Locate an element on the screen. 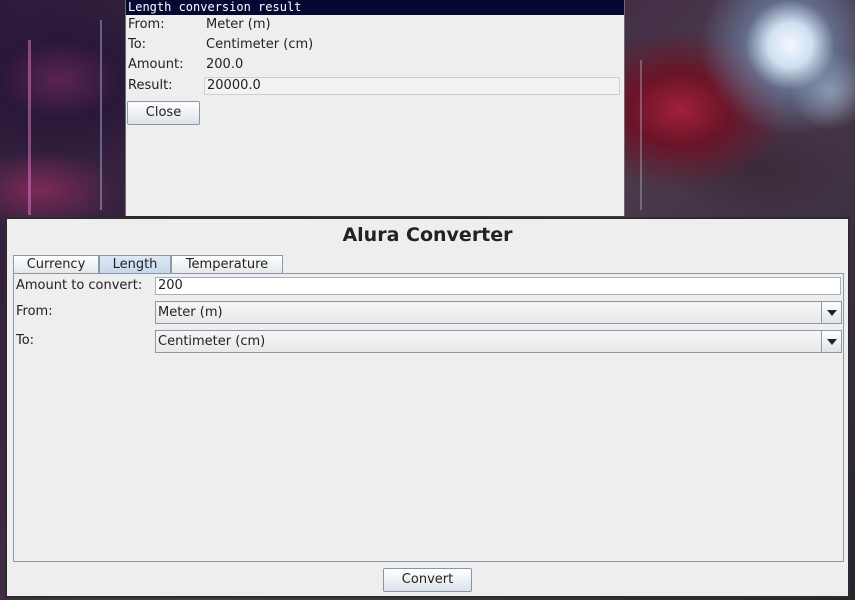  from-label: From: is located at coordinates (34, 311).